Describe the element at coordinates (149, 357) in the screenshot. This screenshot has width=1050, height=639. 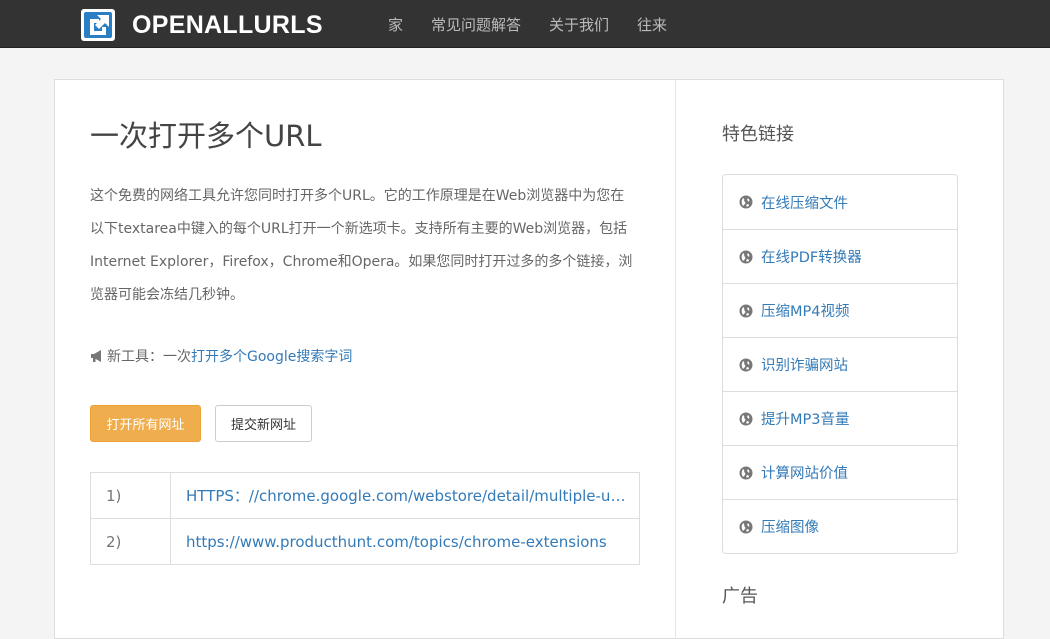
I see `new-tool-prefix: 新工具：一次` at that location.